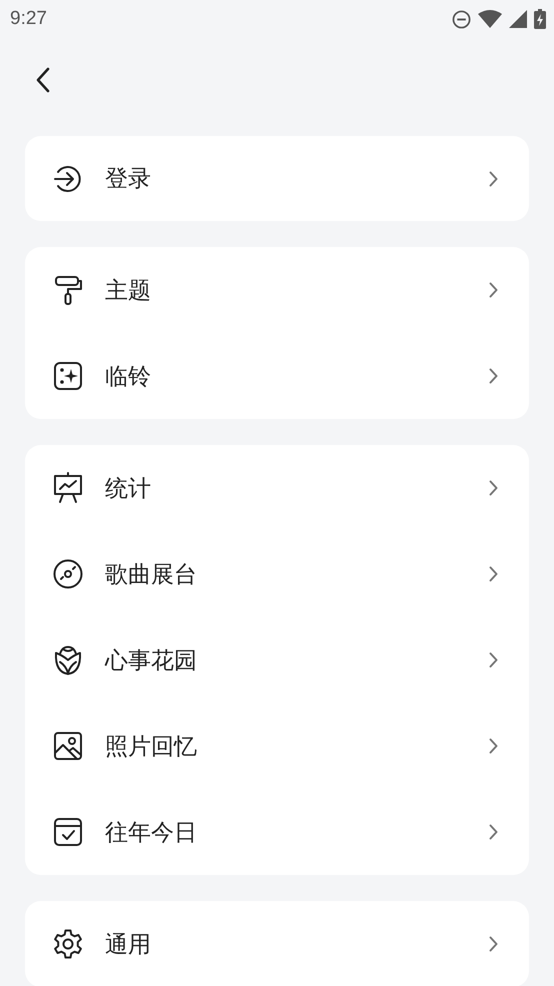  Describe the element at coordinates (277, 660) in the screenshot. I see `menu-item: 心事花园` at that location.